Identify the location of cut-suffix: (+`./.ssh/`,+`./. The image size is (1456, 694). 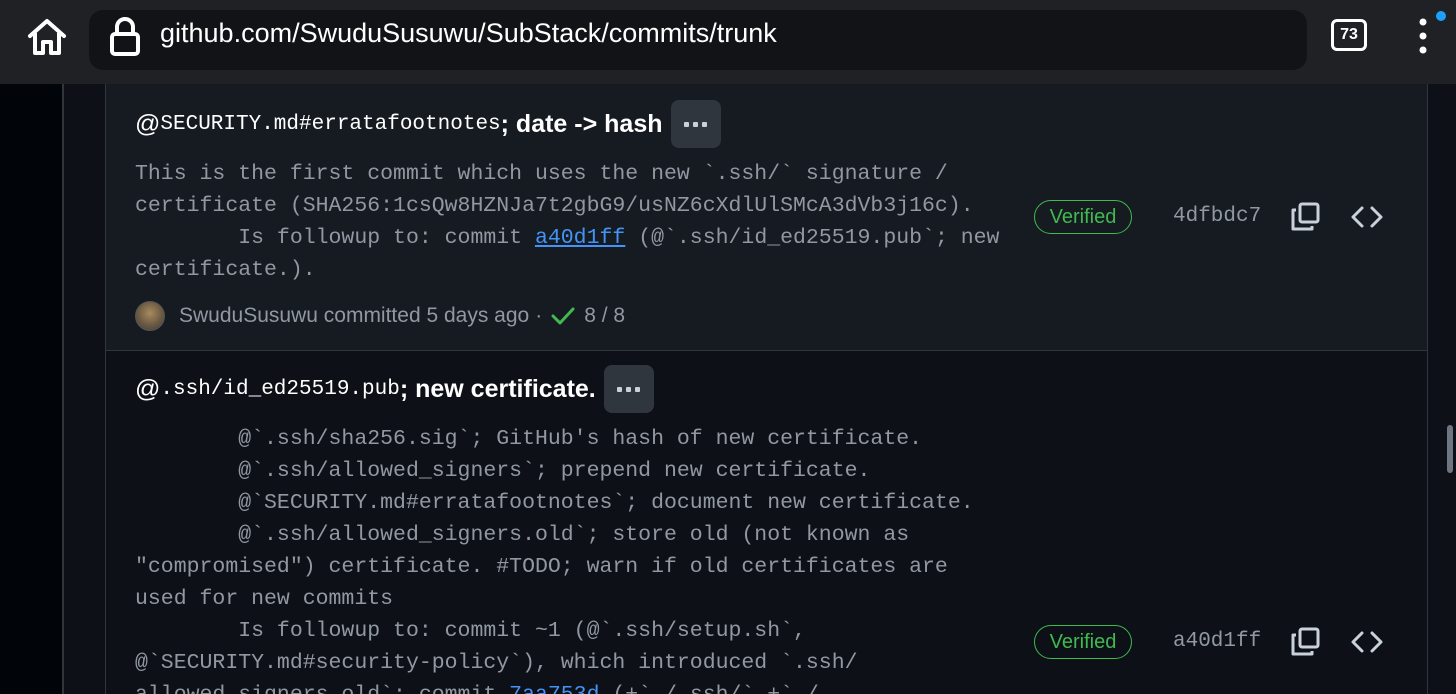
(709, 688).